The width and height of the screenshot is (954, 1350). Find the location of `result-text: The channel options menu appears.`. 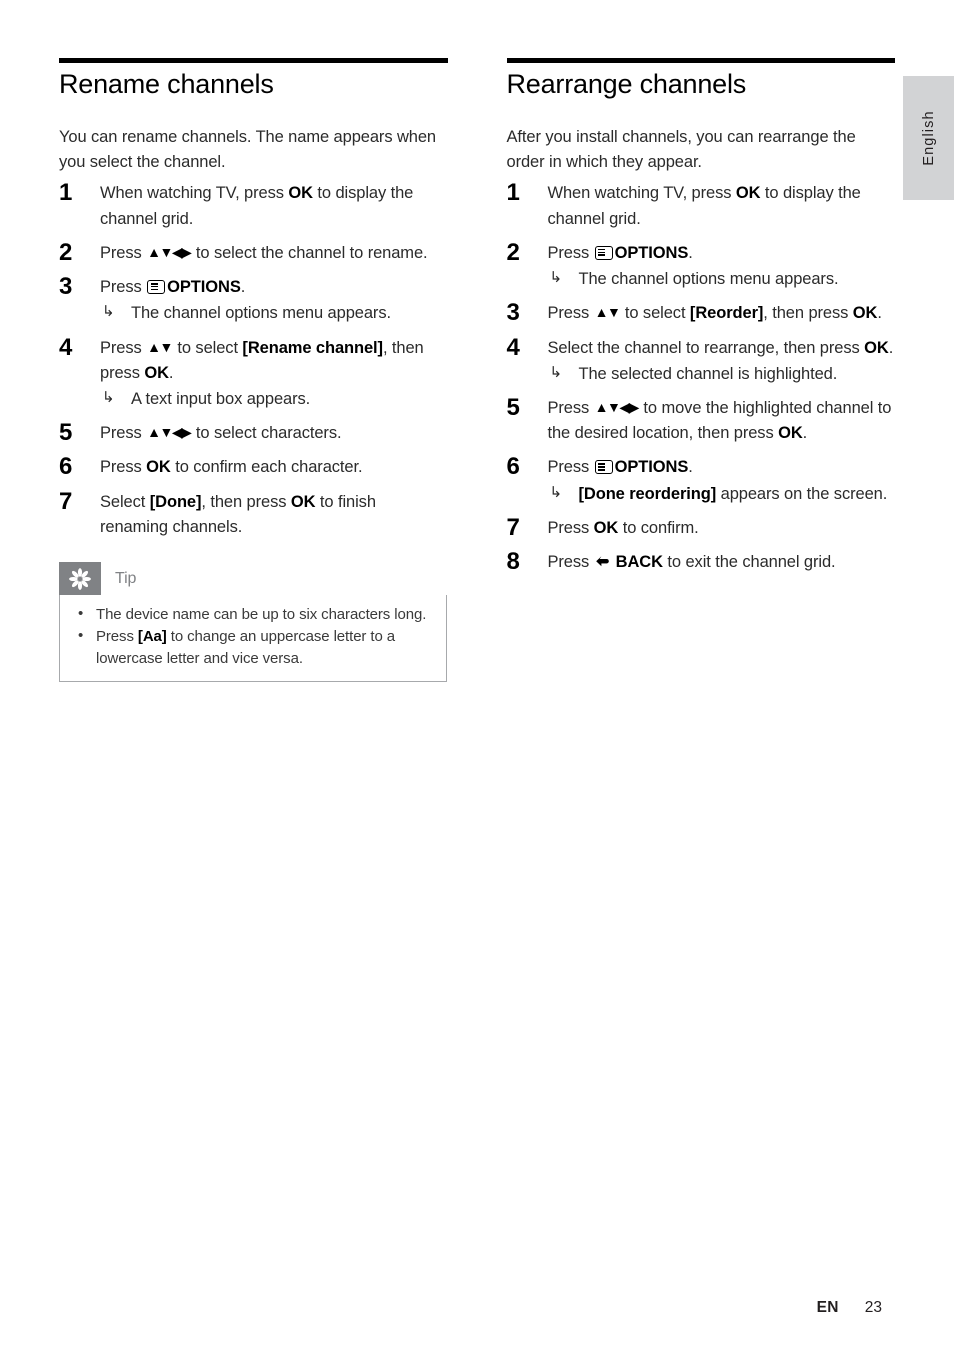

result-text: The channel options menu appears. is located at coordinates (708, 279).